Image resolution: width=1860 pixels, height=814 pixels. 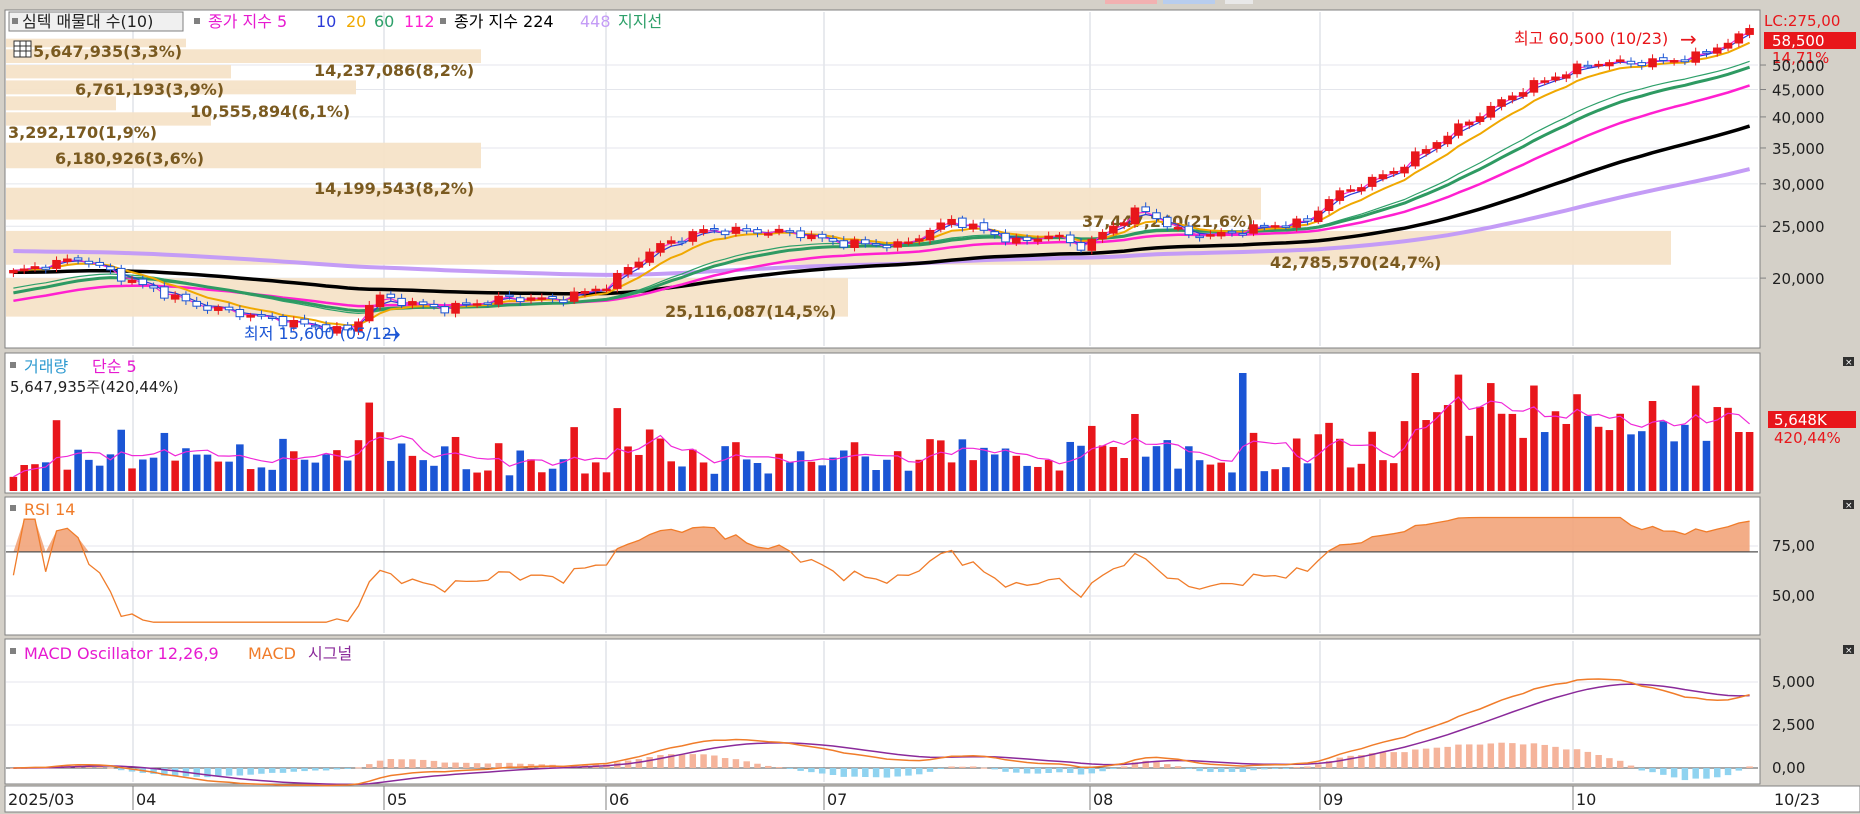 What do you see at coordinates (330, 653) in the screenshot?
I see `signal-legend: 시그널` at bounding box center [330, 653].